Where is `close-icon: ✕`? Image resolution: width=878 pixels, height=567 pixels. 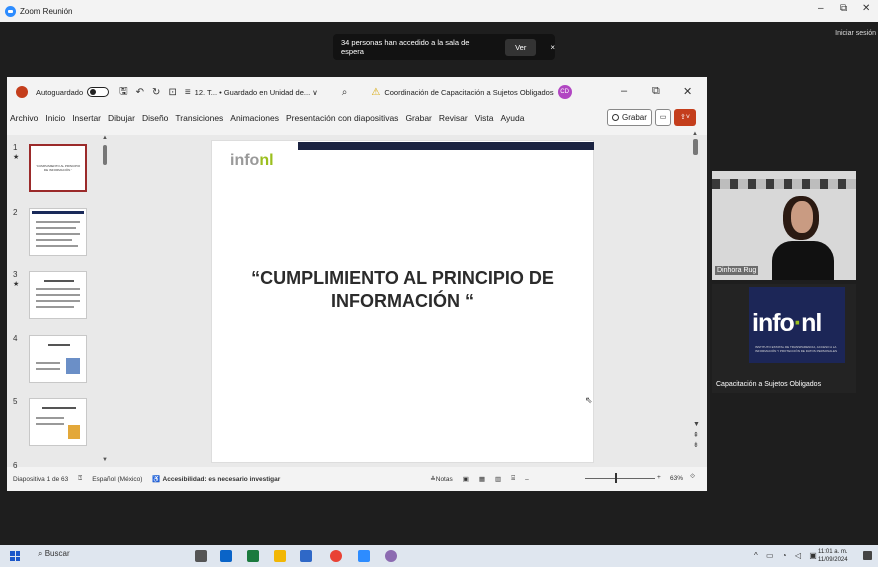 close-icon: ✕ is located at coordinates (866, 8).